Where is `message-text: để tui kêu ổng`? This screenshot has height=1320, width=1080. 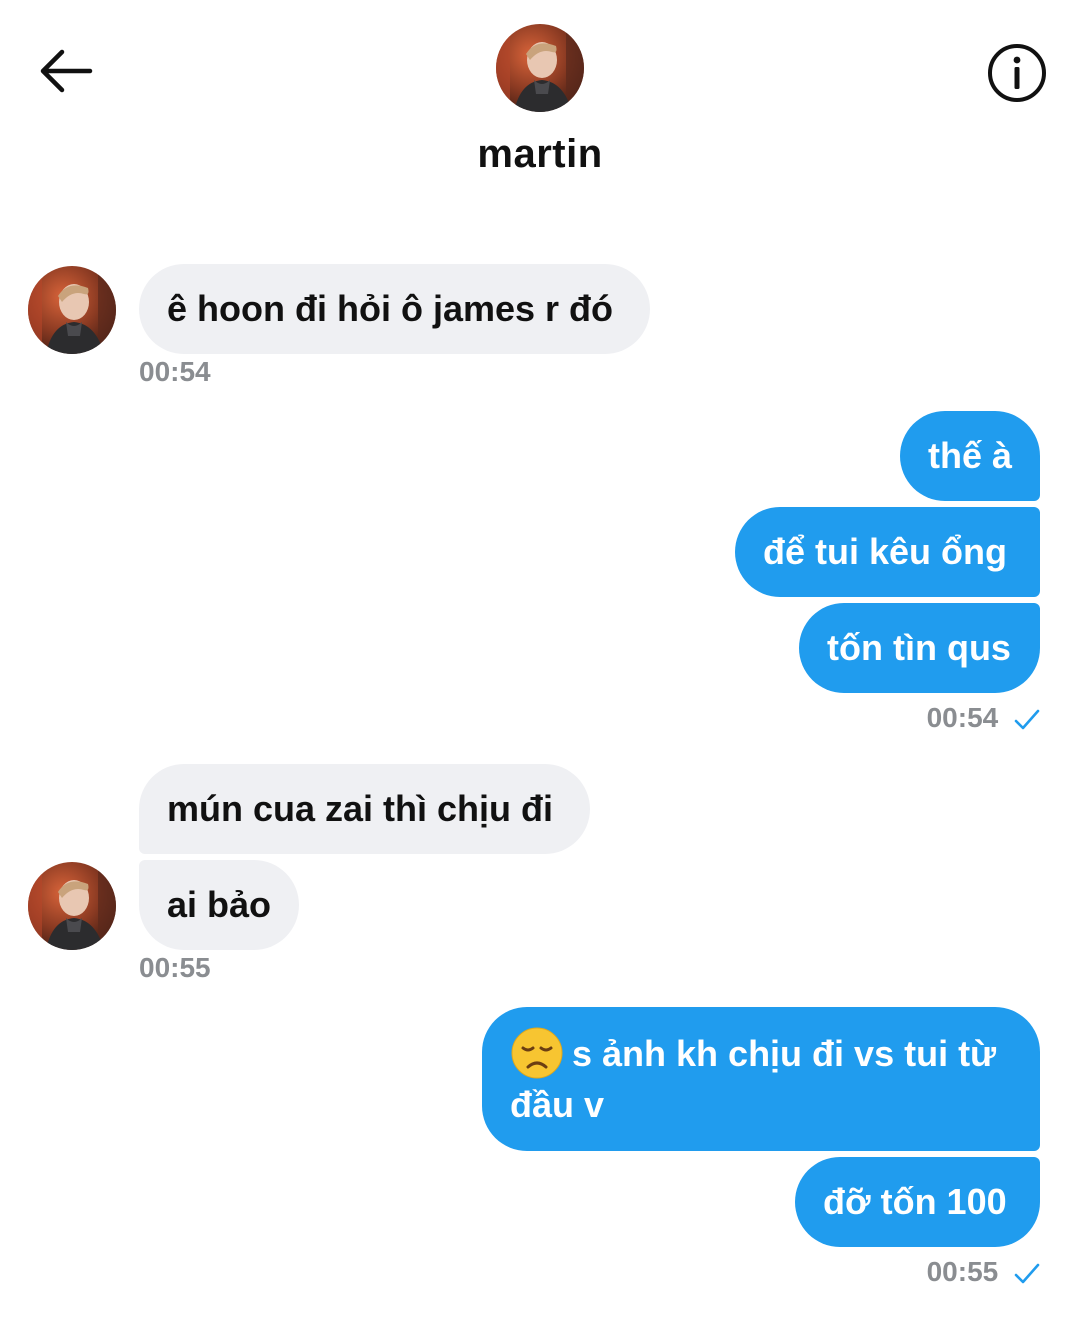 message-text: để tui kêu ổng is located at coordinates (885, 551).